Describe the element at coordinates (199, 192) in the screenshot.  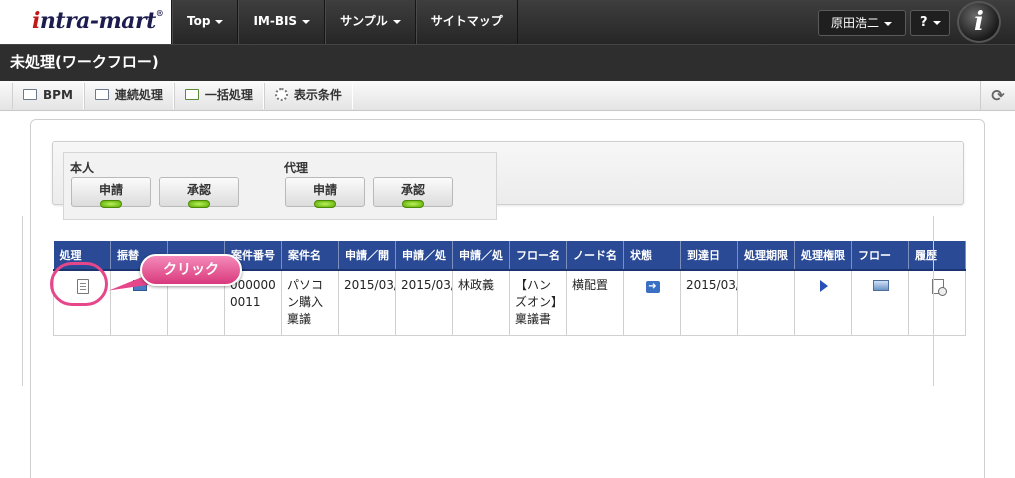
I see `self-approve-button: 承認` at that location.